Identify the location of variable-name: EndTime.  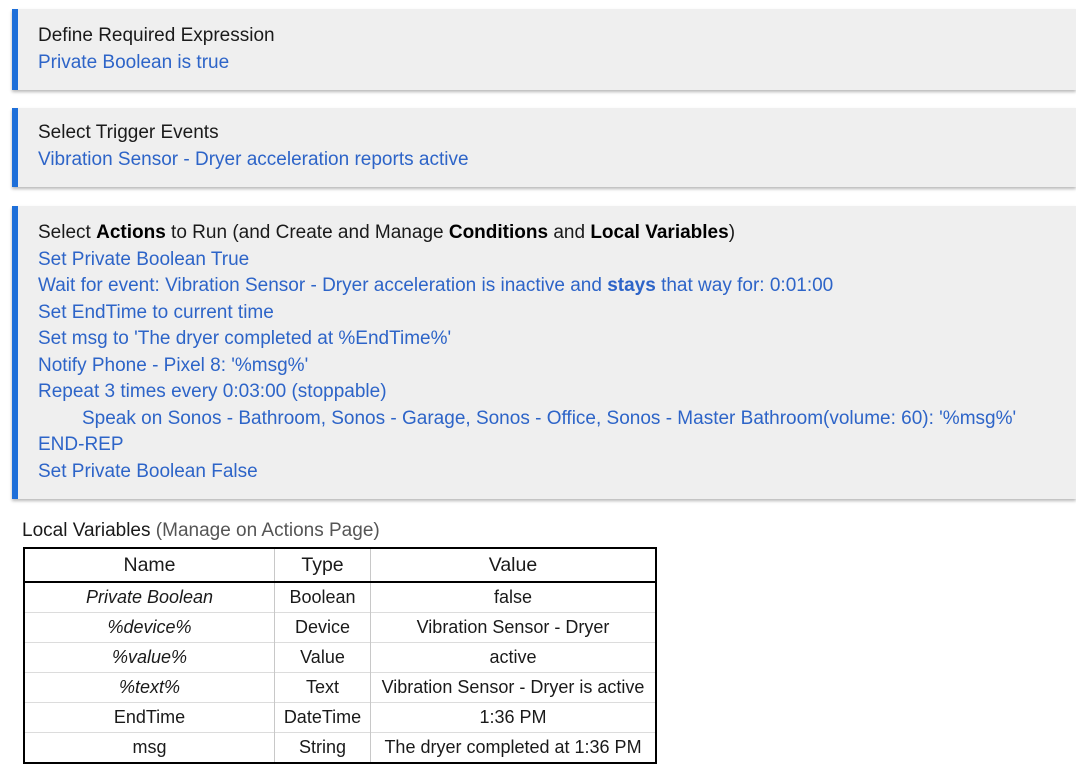
(149, 717).